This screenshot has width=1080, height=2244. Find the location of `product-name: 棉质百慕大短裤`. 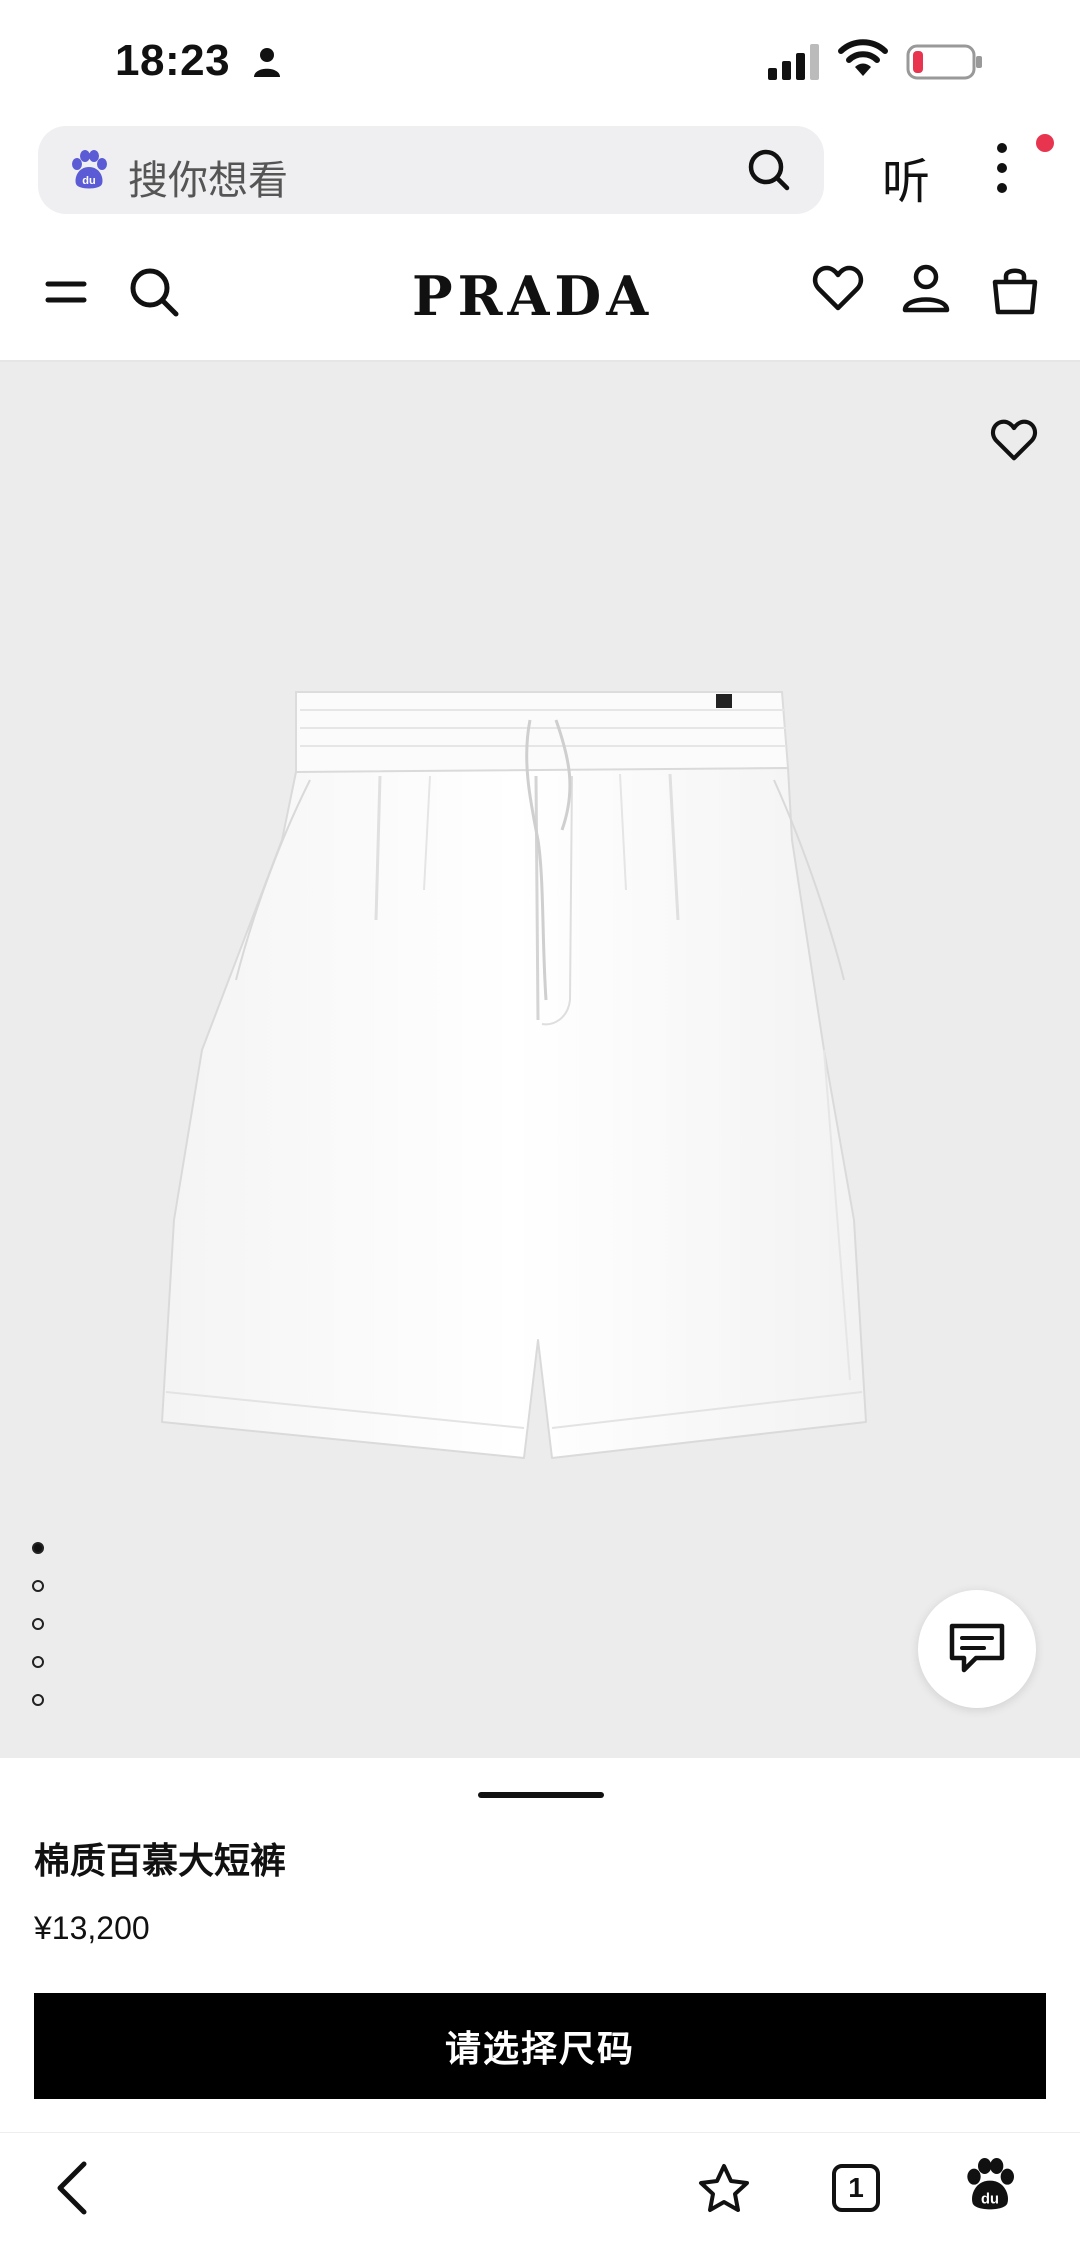

product-name: 棉质百慕大短裤 is located at coordinates (160, 1861).